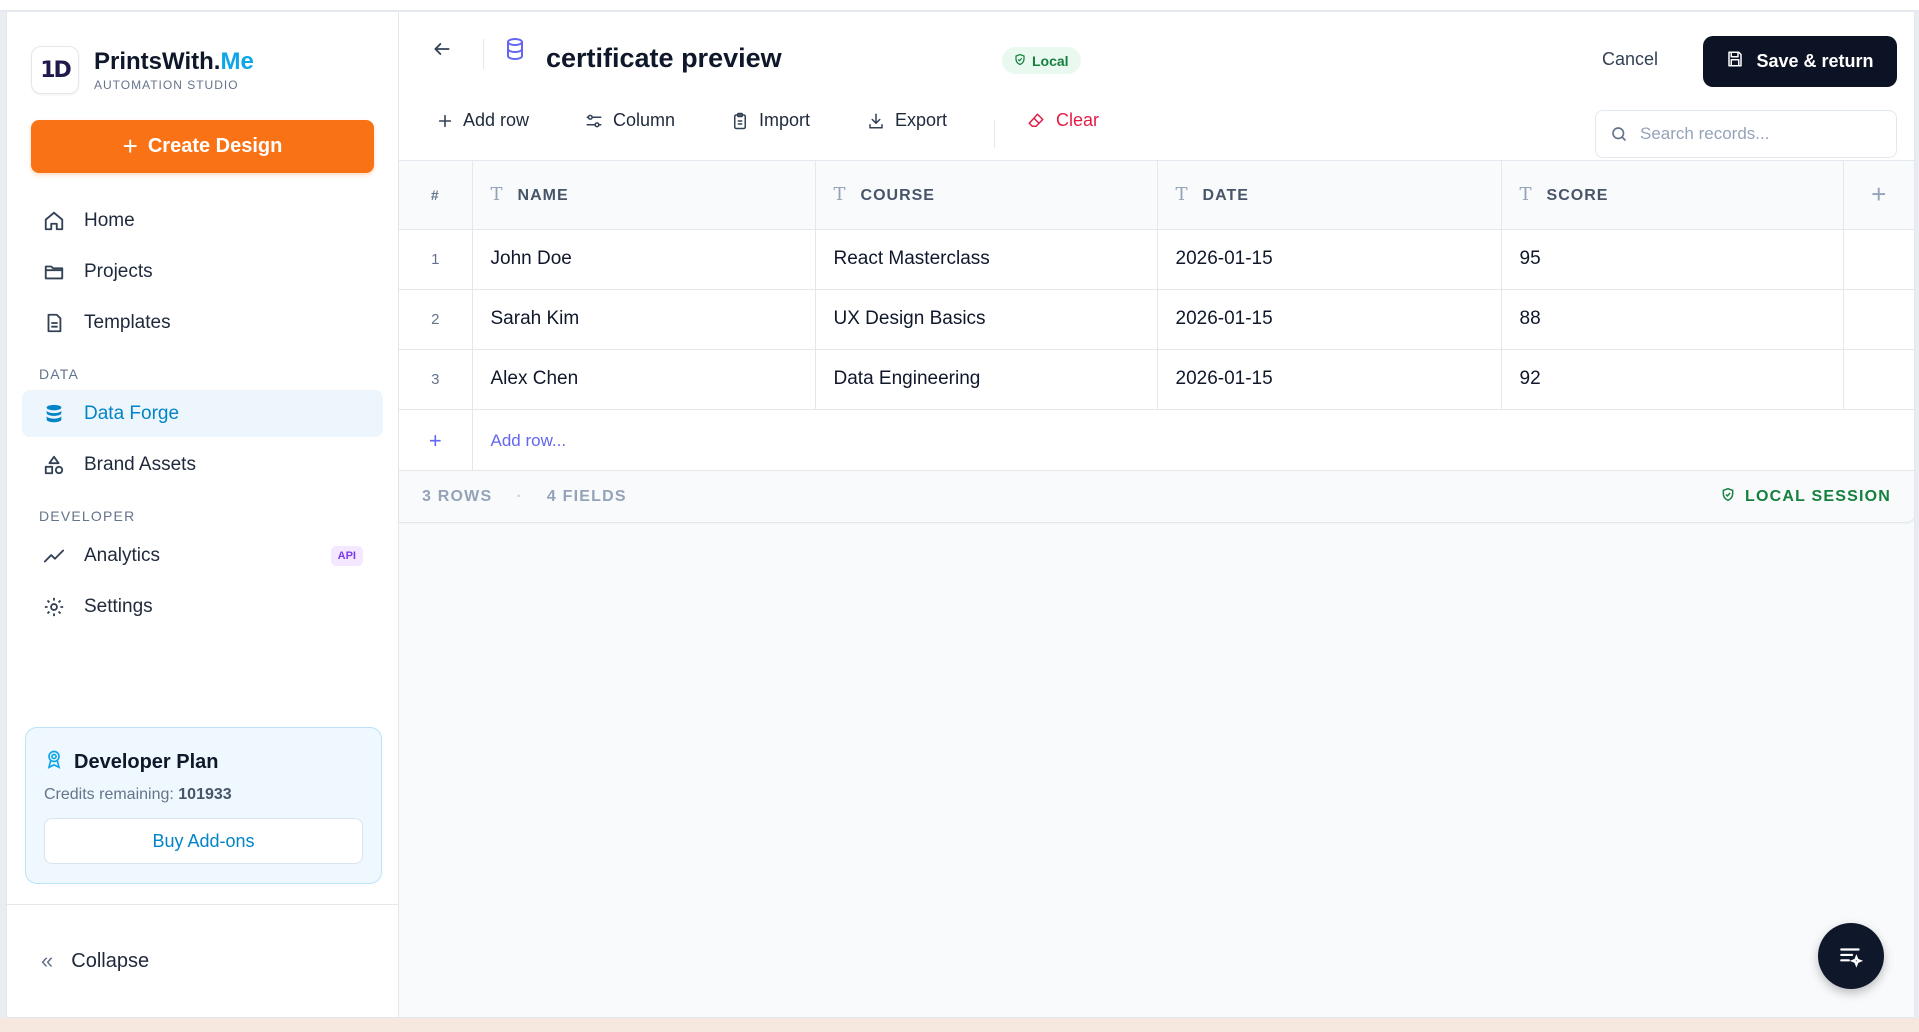  What do you see at coordinates (594, 121) in the screenshot?
I see `sliders-icon` at bounding box center [594, 121].